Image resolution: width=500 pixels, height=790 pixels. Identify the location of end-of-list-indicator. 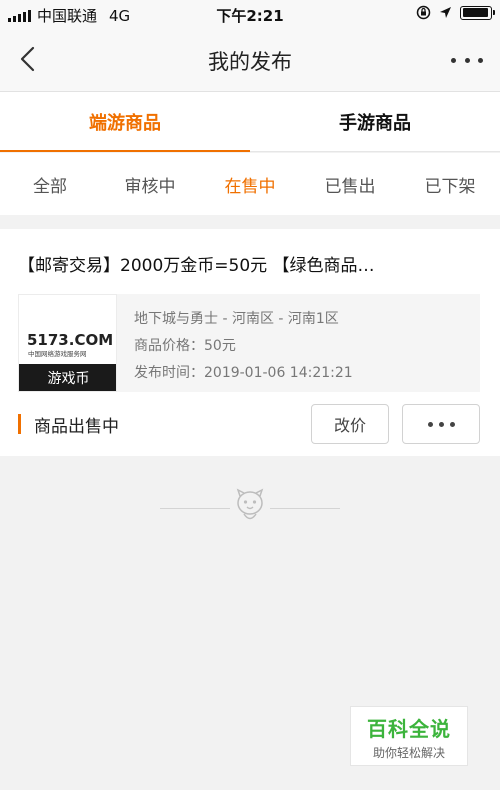
(250, 508).